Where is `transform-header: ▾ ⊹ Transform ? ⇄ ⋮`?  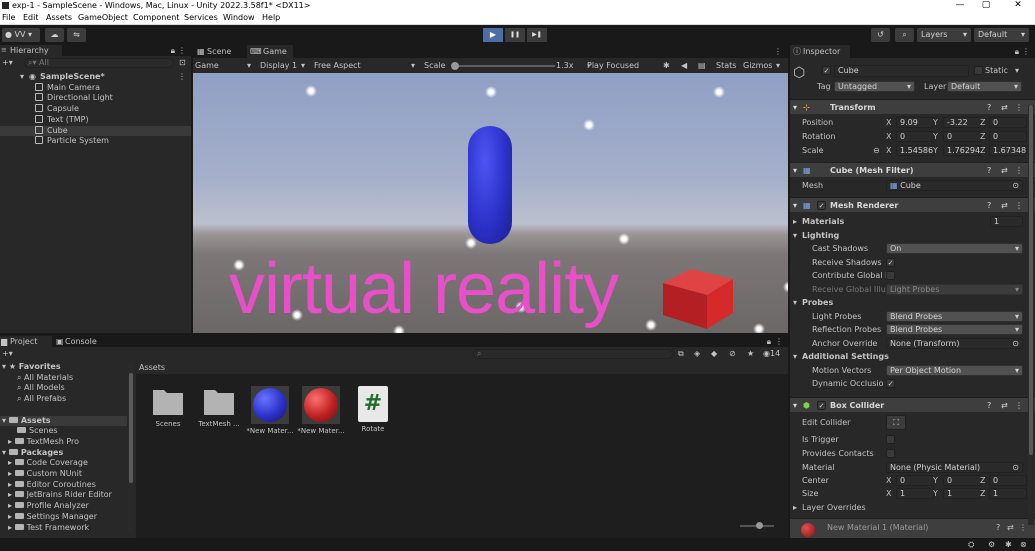
transform-header: ▾ ⊹ Transform ? ⇄ ⋮ is located at coordinates (912, 106).